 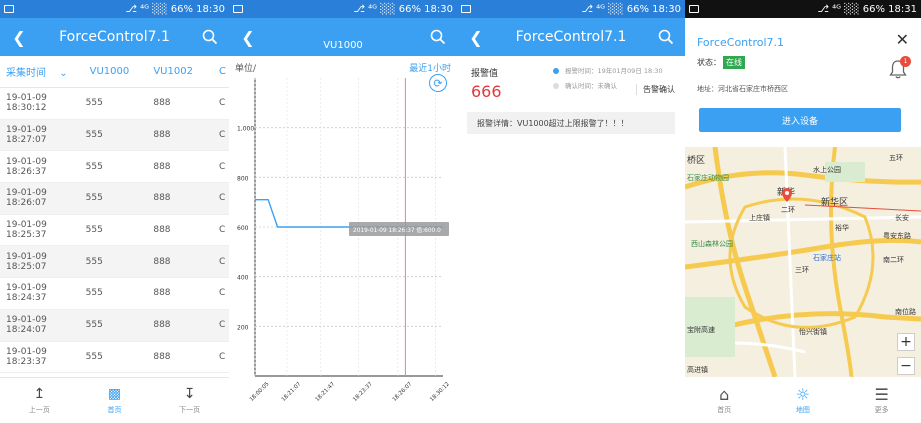 What do you see at coordinates (63, 73) in the screenshot?
I see `chevron-down-icon: ⌄` at bounding box center [63, 73].